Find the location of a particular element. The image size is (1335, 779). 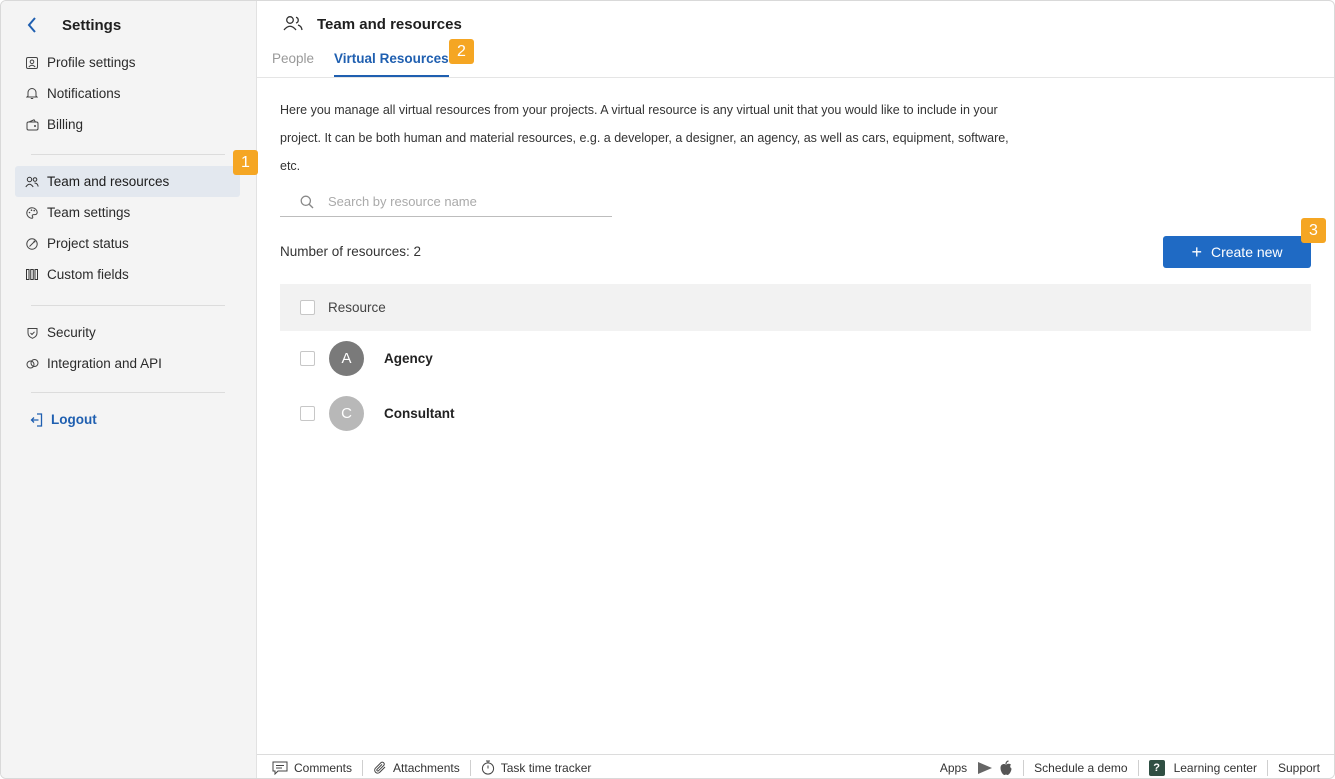

sidebar-group-system: Security Integration and API is located at coordinates (127, 348).